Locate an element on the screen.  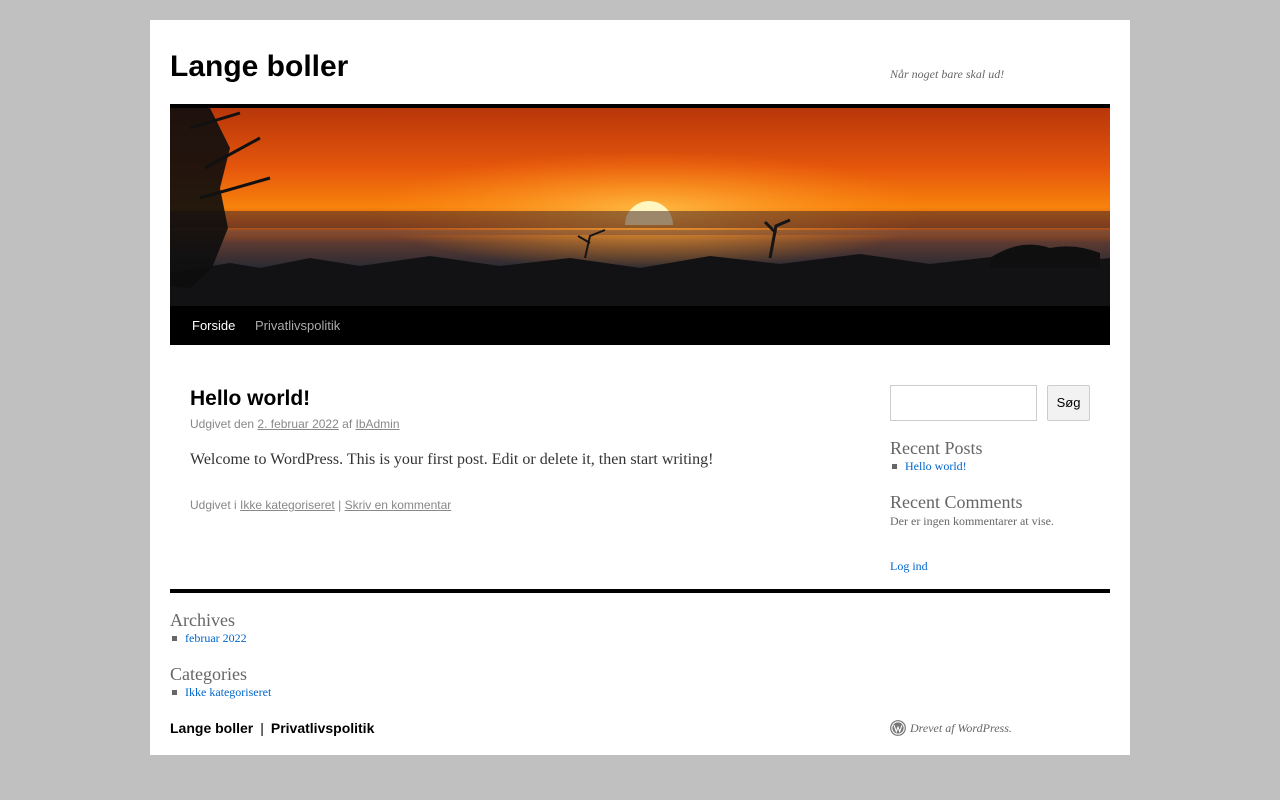
no-comments-text: Der er ingen kommentarer at vise. is located at coordinates (972, 521).